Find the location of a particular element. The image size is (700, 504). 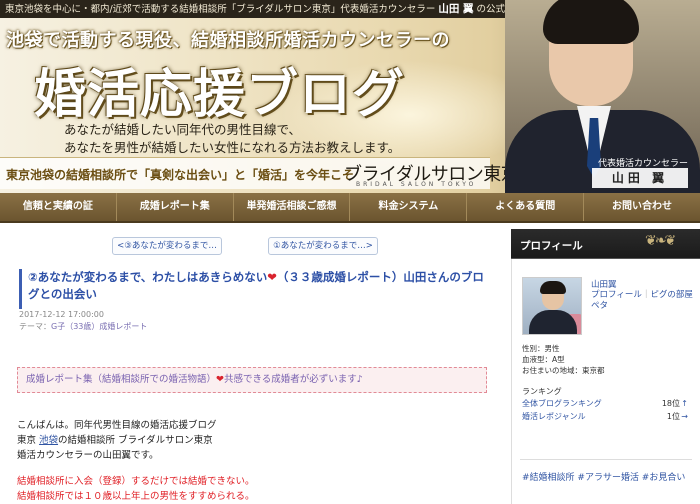

report-collection-link: 成婚レポート集（結婚相談所での婚活物語）❤共感できる成婚者が必ずいます♪ is located at coordinates (252, 380).